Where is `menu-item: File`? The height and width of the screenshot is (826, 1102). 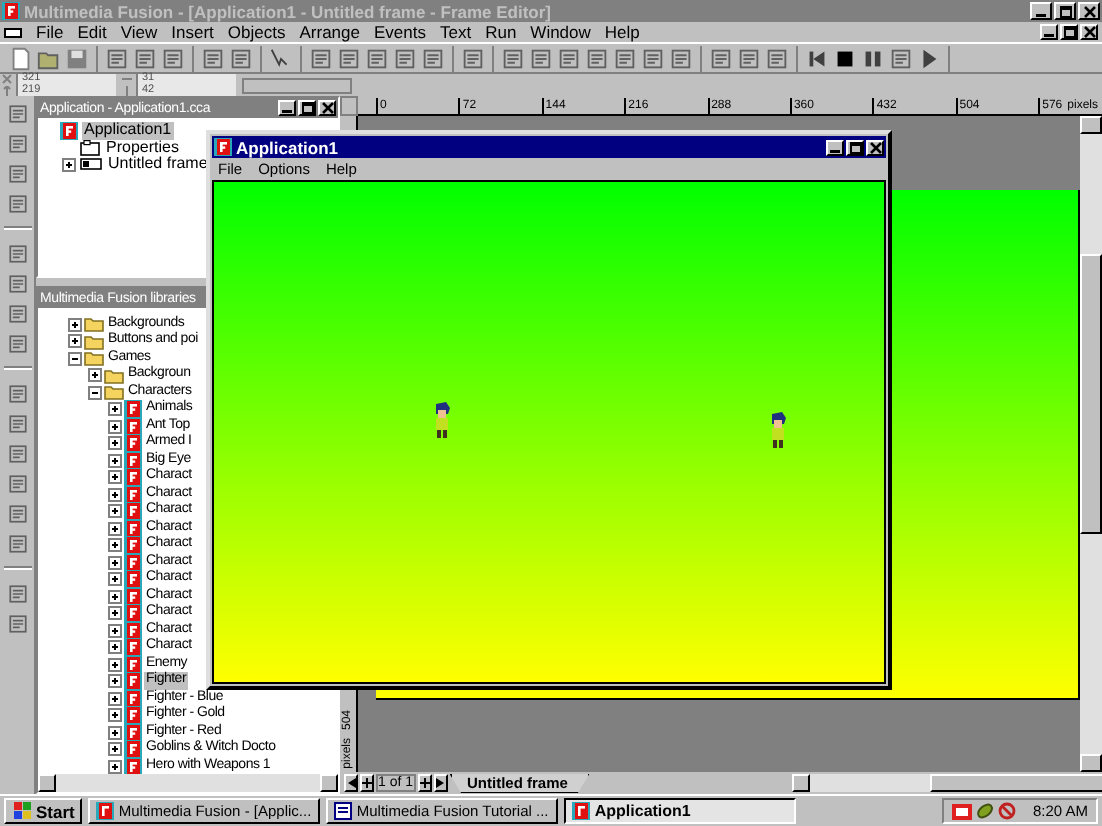
menu-item: File is located at coordinates (50, 32).